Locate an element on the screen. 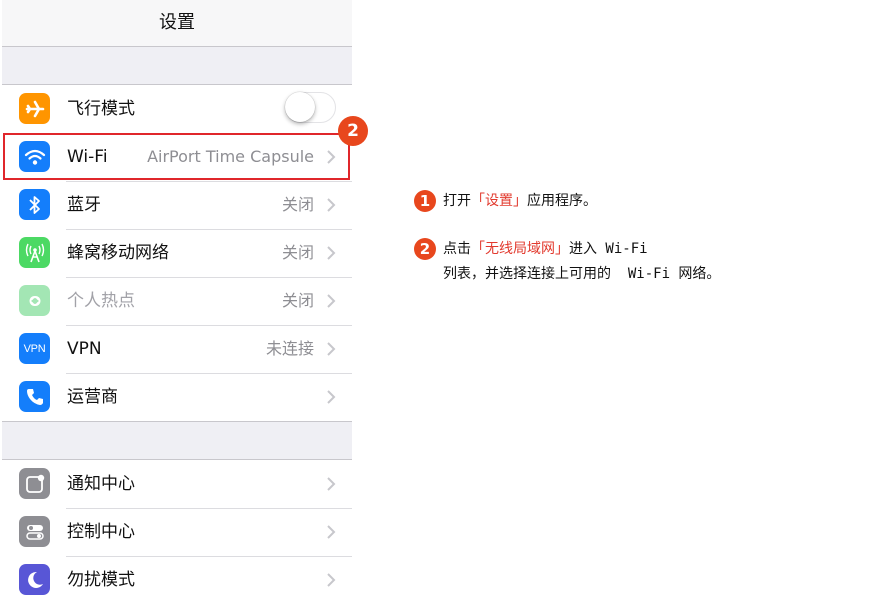  airplane-mode-toggle is located at coordinates (310, 107).